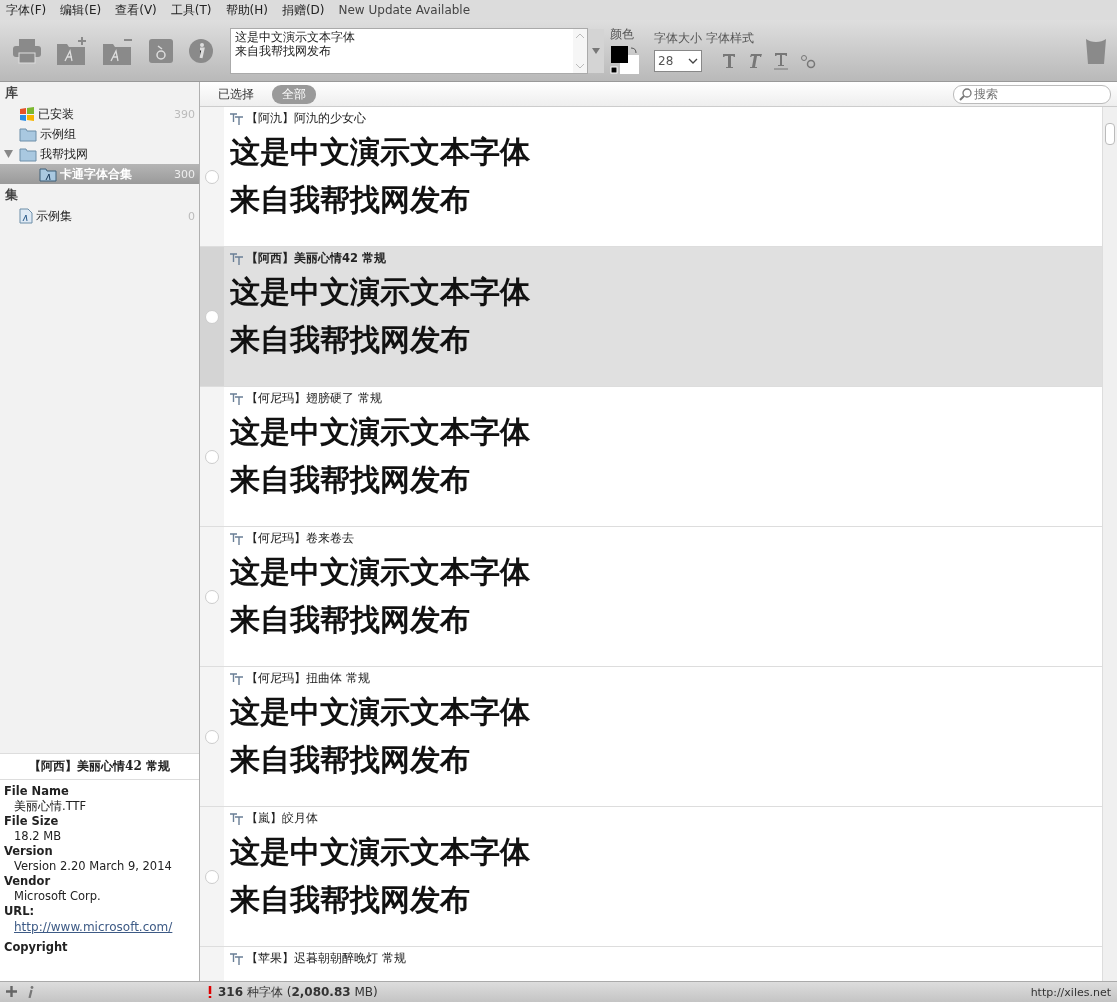 Image resolution: width=1117 pixels, height=1002 pixels. Describe the element at coordinates (99, 134) in the screenshot. I see `library-item: 示例组` at that location.